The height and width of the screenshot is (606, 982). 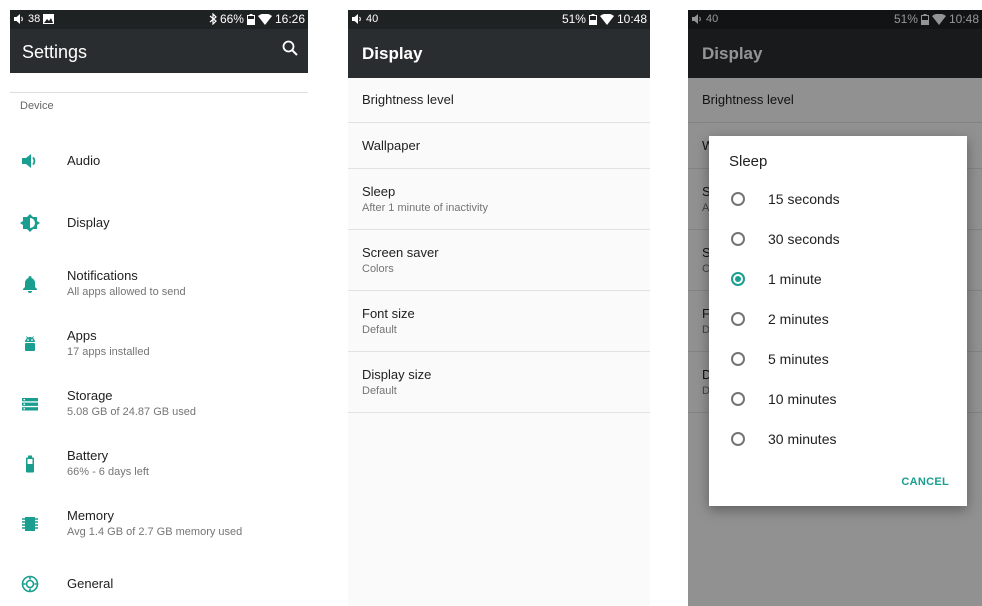 What do you see at coordinates (55, 52) in the screenshot?
I see `page-title: Settings` at bounding box center [55, 52].